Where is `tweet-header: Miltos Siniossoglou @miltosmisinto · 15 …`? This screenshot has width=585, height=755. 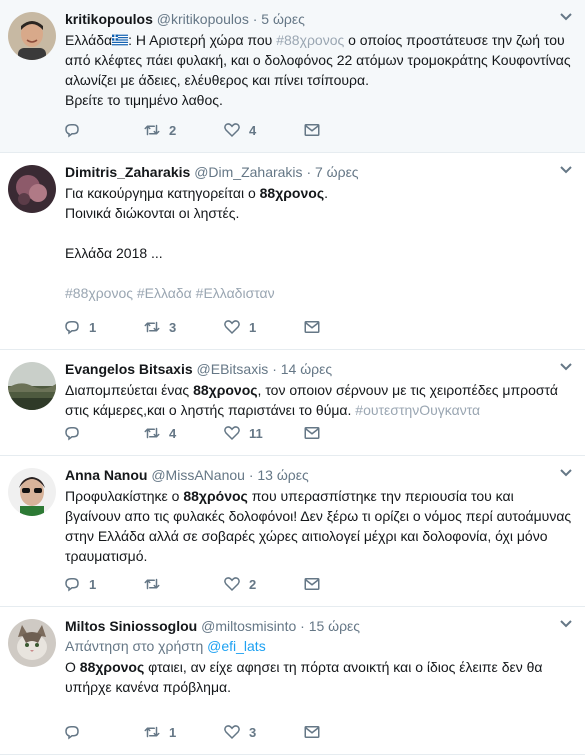
tweet-header: Miltos Siniossoglou @miltosmisinto · 15 … is located at coordinates (319, 626).